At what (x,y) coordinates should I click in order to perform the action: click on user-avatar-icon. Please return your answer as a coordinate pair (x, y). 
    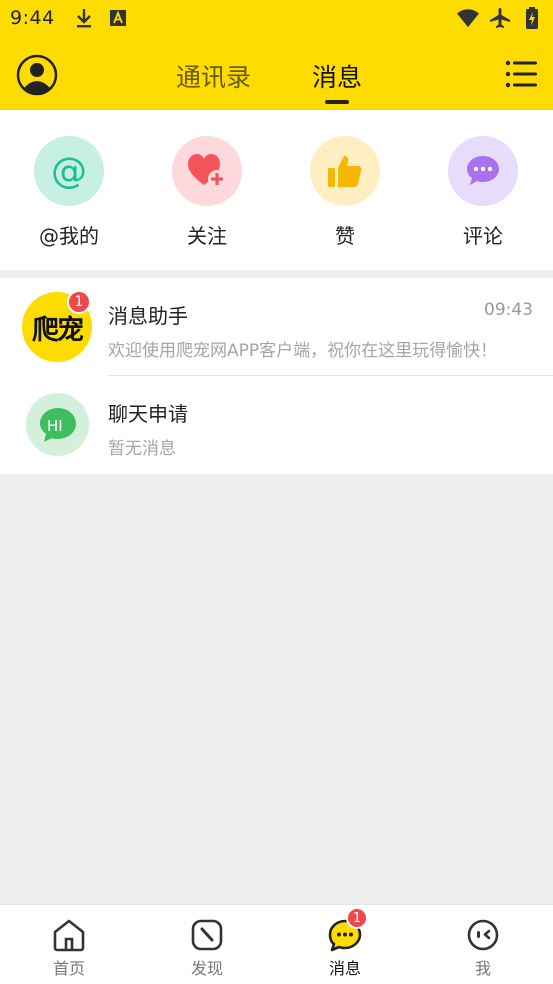
    Looking at the image, I should click on (37, 75).